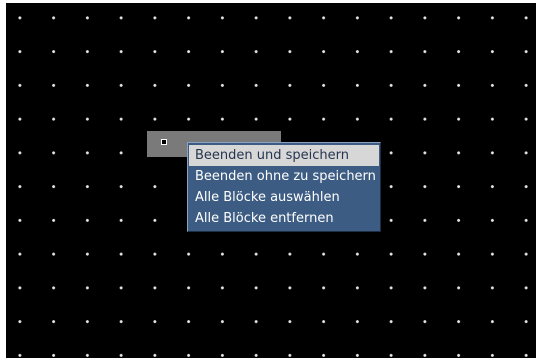 The height and width of the screenshot is (361, 538). Describe the element at coordinates (284, 197) in the screenshot. I see `menu-item-select-all-blocks: Alle Blöcke auswählen` at that location.